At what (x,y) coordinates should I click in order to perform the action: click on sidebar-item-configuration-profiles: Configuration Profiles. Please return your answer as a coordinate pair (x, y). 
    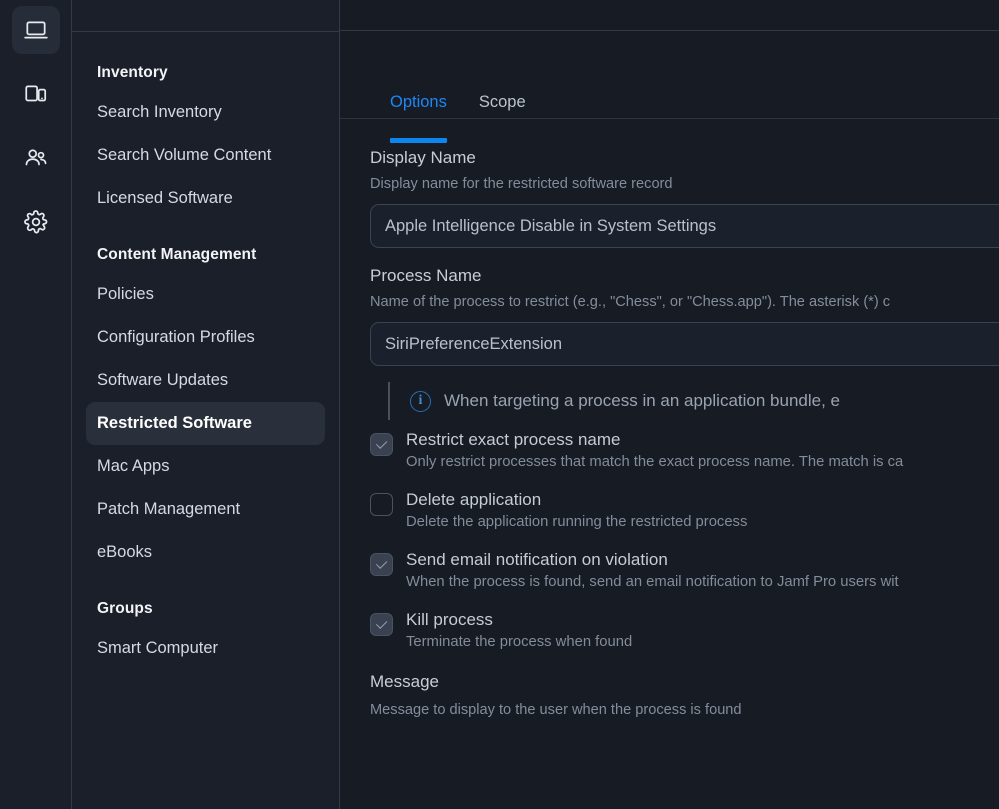
    Looking at the image, I should click on (205, 337).